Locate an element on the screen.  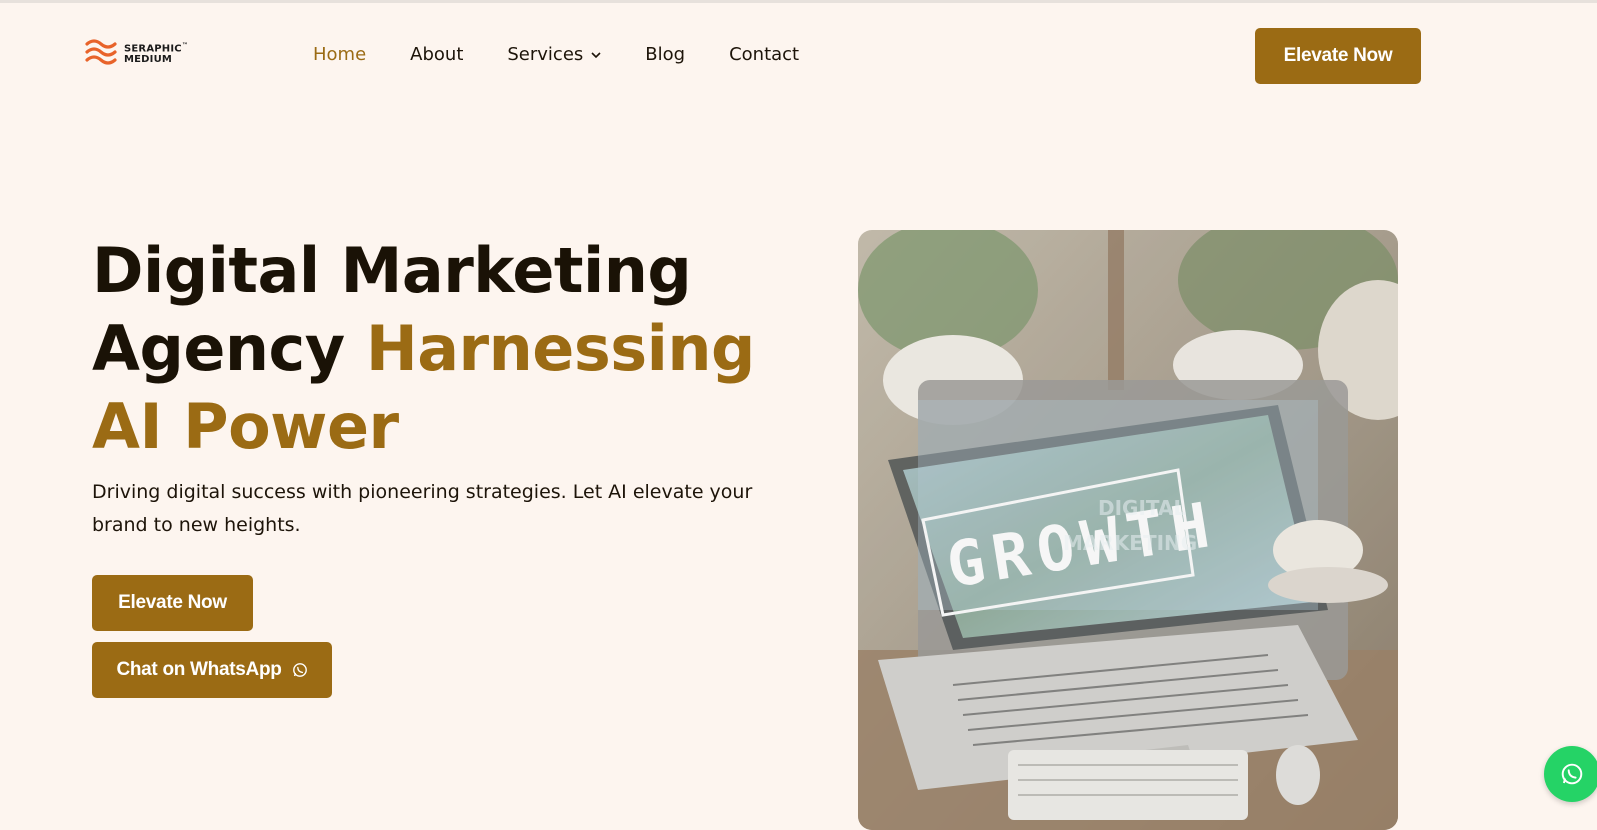
top-border is located at coordinates (798, 1).